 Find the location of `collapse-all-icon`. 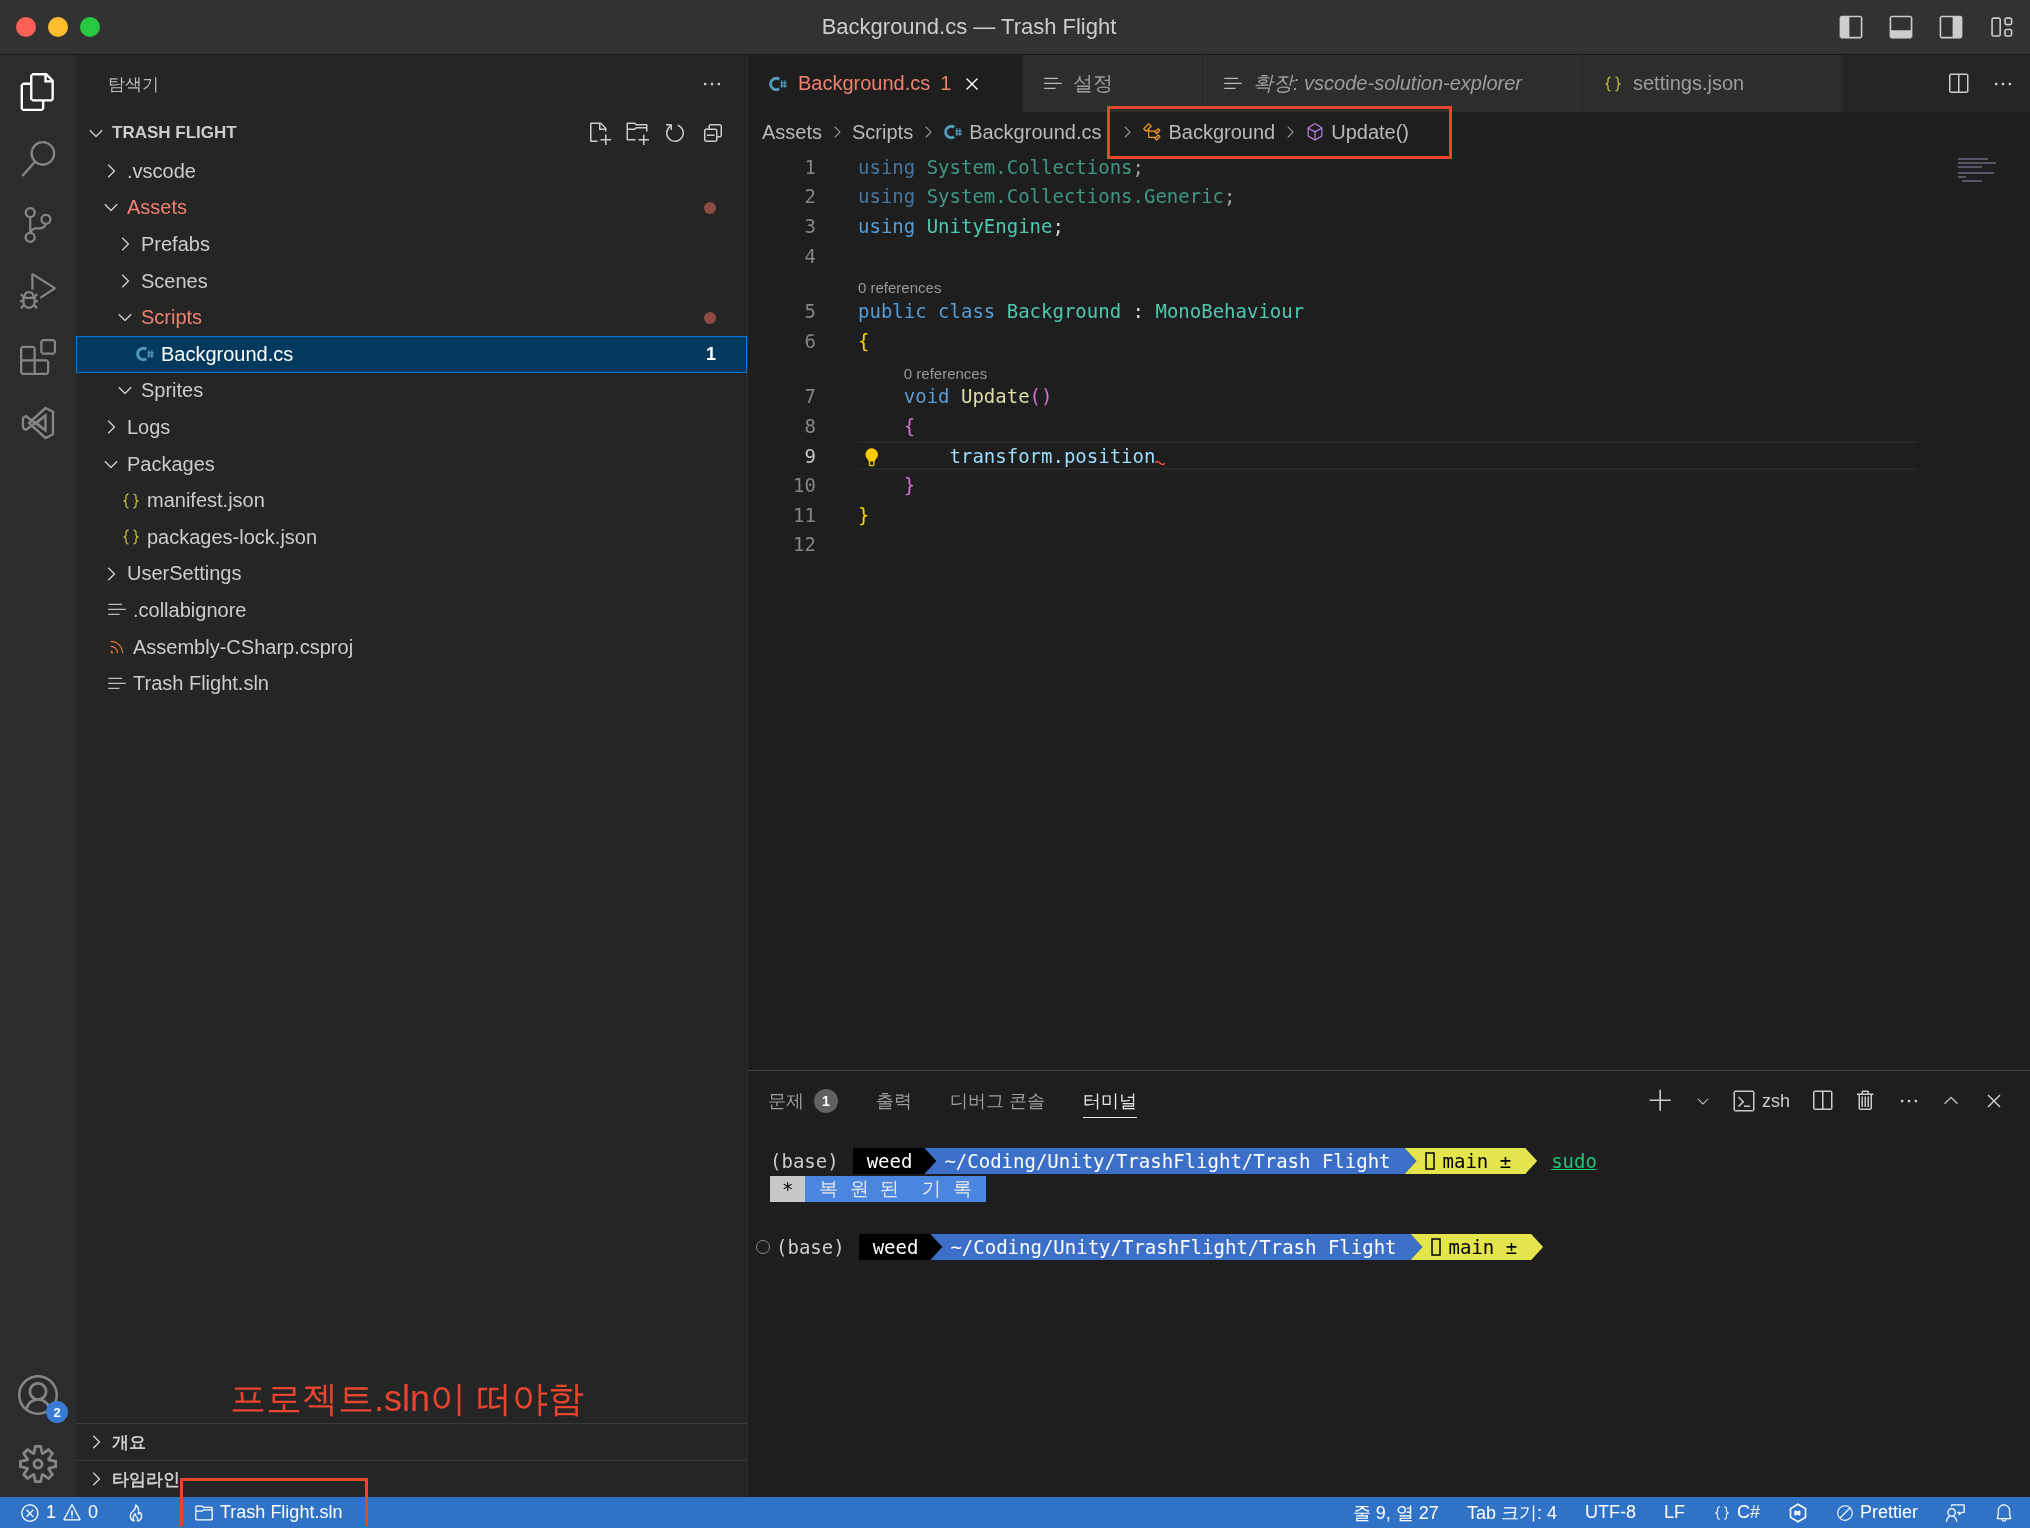

collapse-all-icon is located at coordinates (713, 133).